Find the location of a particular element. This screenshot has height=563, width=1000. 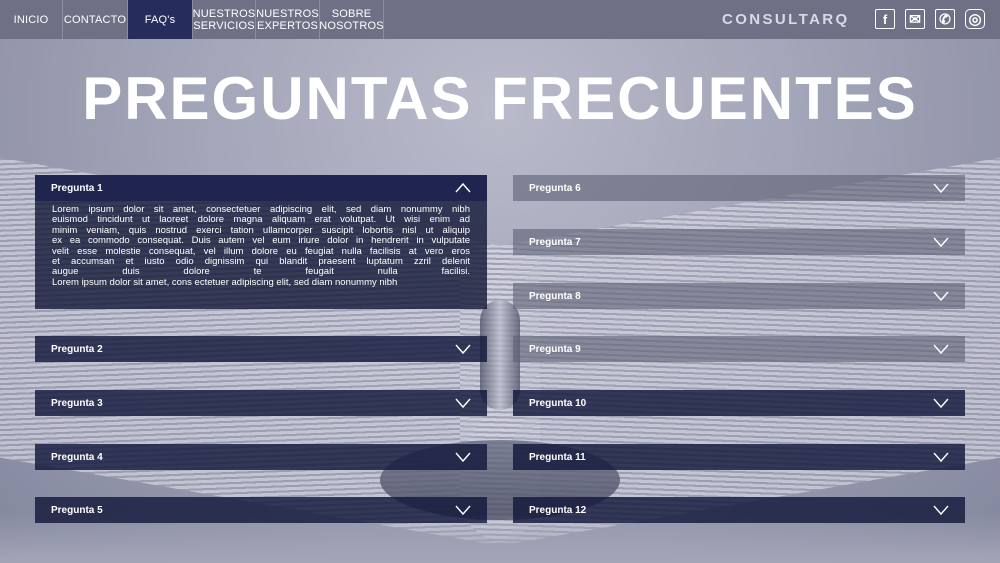

faq-item-1: Pregunta 1 is located at coordinates (261, 188).